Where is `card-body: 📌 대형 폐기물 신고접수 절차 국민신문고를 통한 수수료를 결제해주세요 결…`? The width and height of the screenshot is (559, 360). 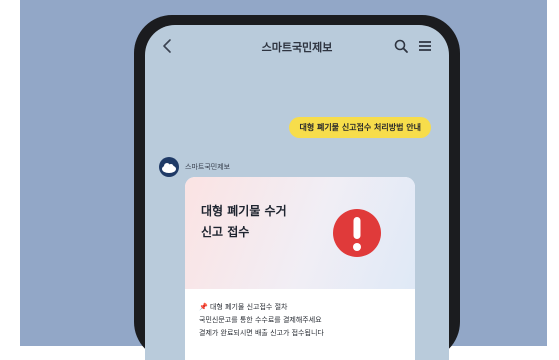 card-body: 📌 대형 폐기물 신고접수 절차 국민신문고를 통한 수수료를 결제해주세요 결… is located at coordinates (301, 320).